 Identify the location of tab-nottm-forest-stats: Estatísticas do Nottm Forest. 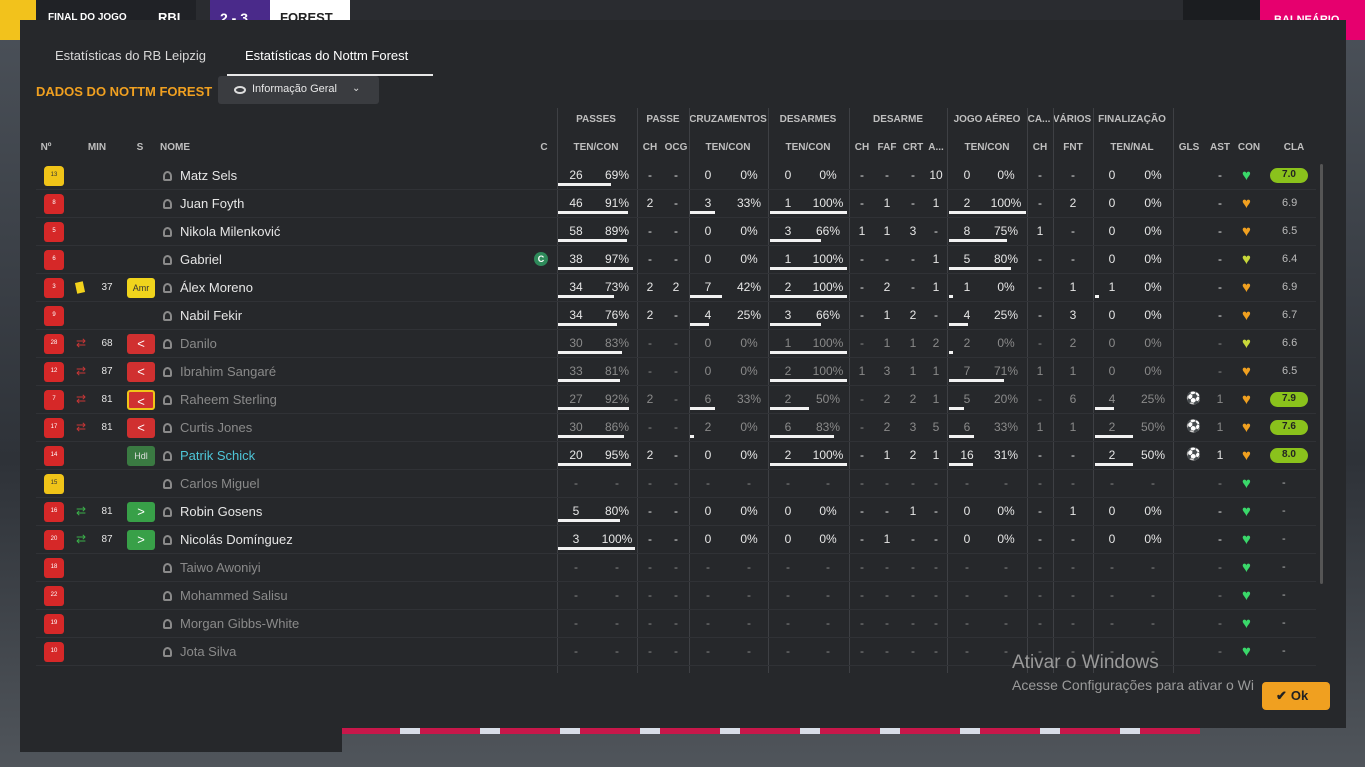
(326, 55).